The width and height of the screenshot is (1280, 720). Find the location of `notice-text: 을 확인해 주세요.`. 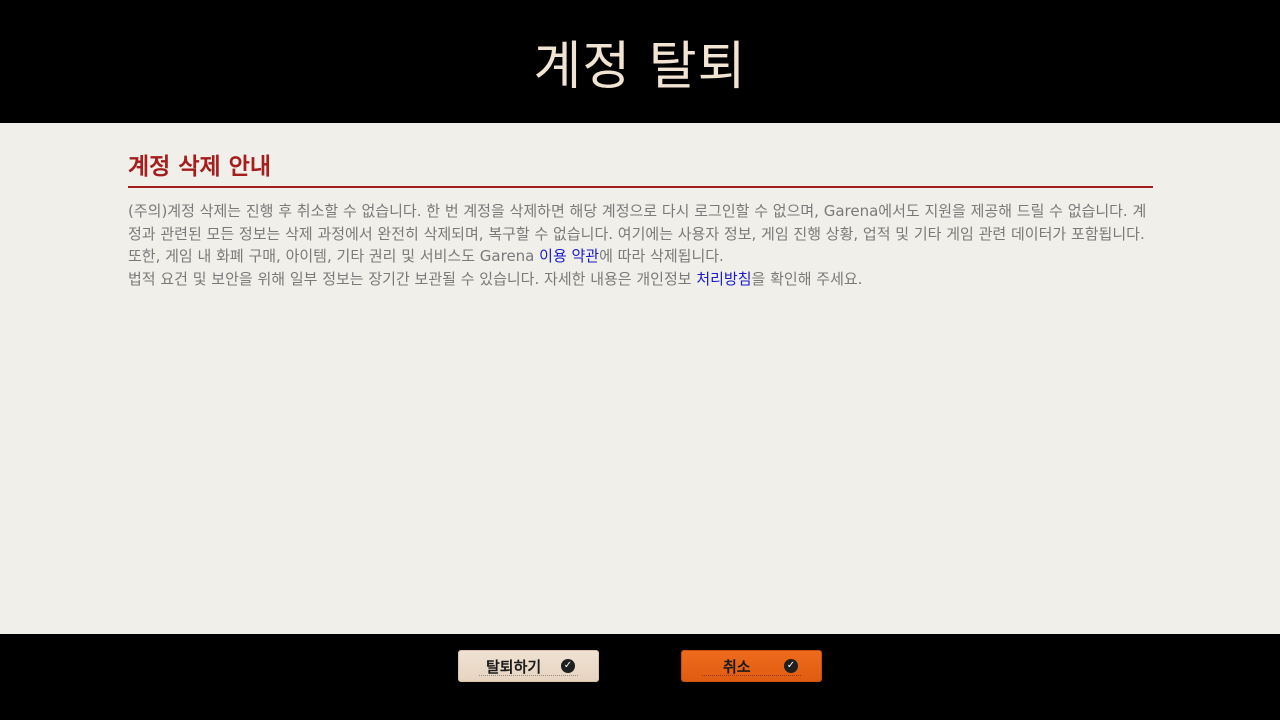

notice-text: 을 확인해 주세요. is located at coordinates (807, 278).